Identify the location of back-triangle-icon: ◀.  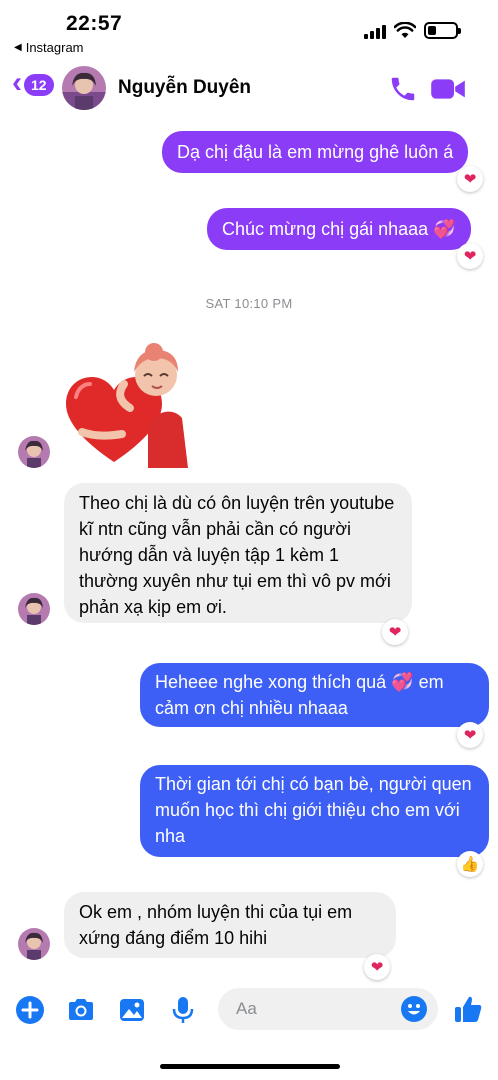
(18, 47).